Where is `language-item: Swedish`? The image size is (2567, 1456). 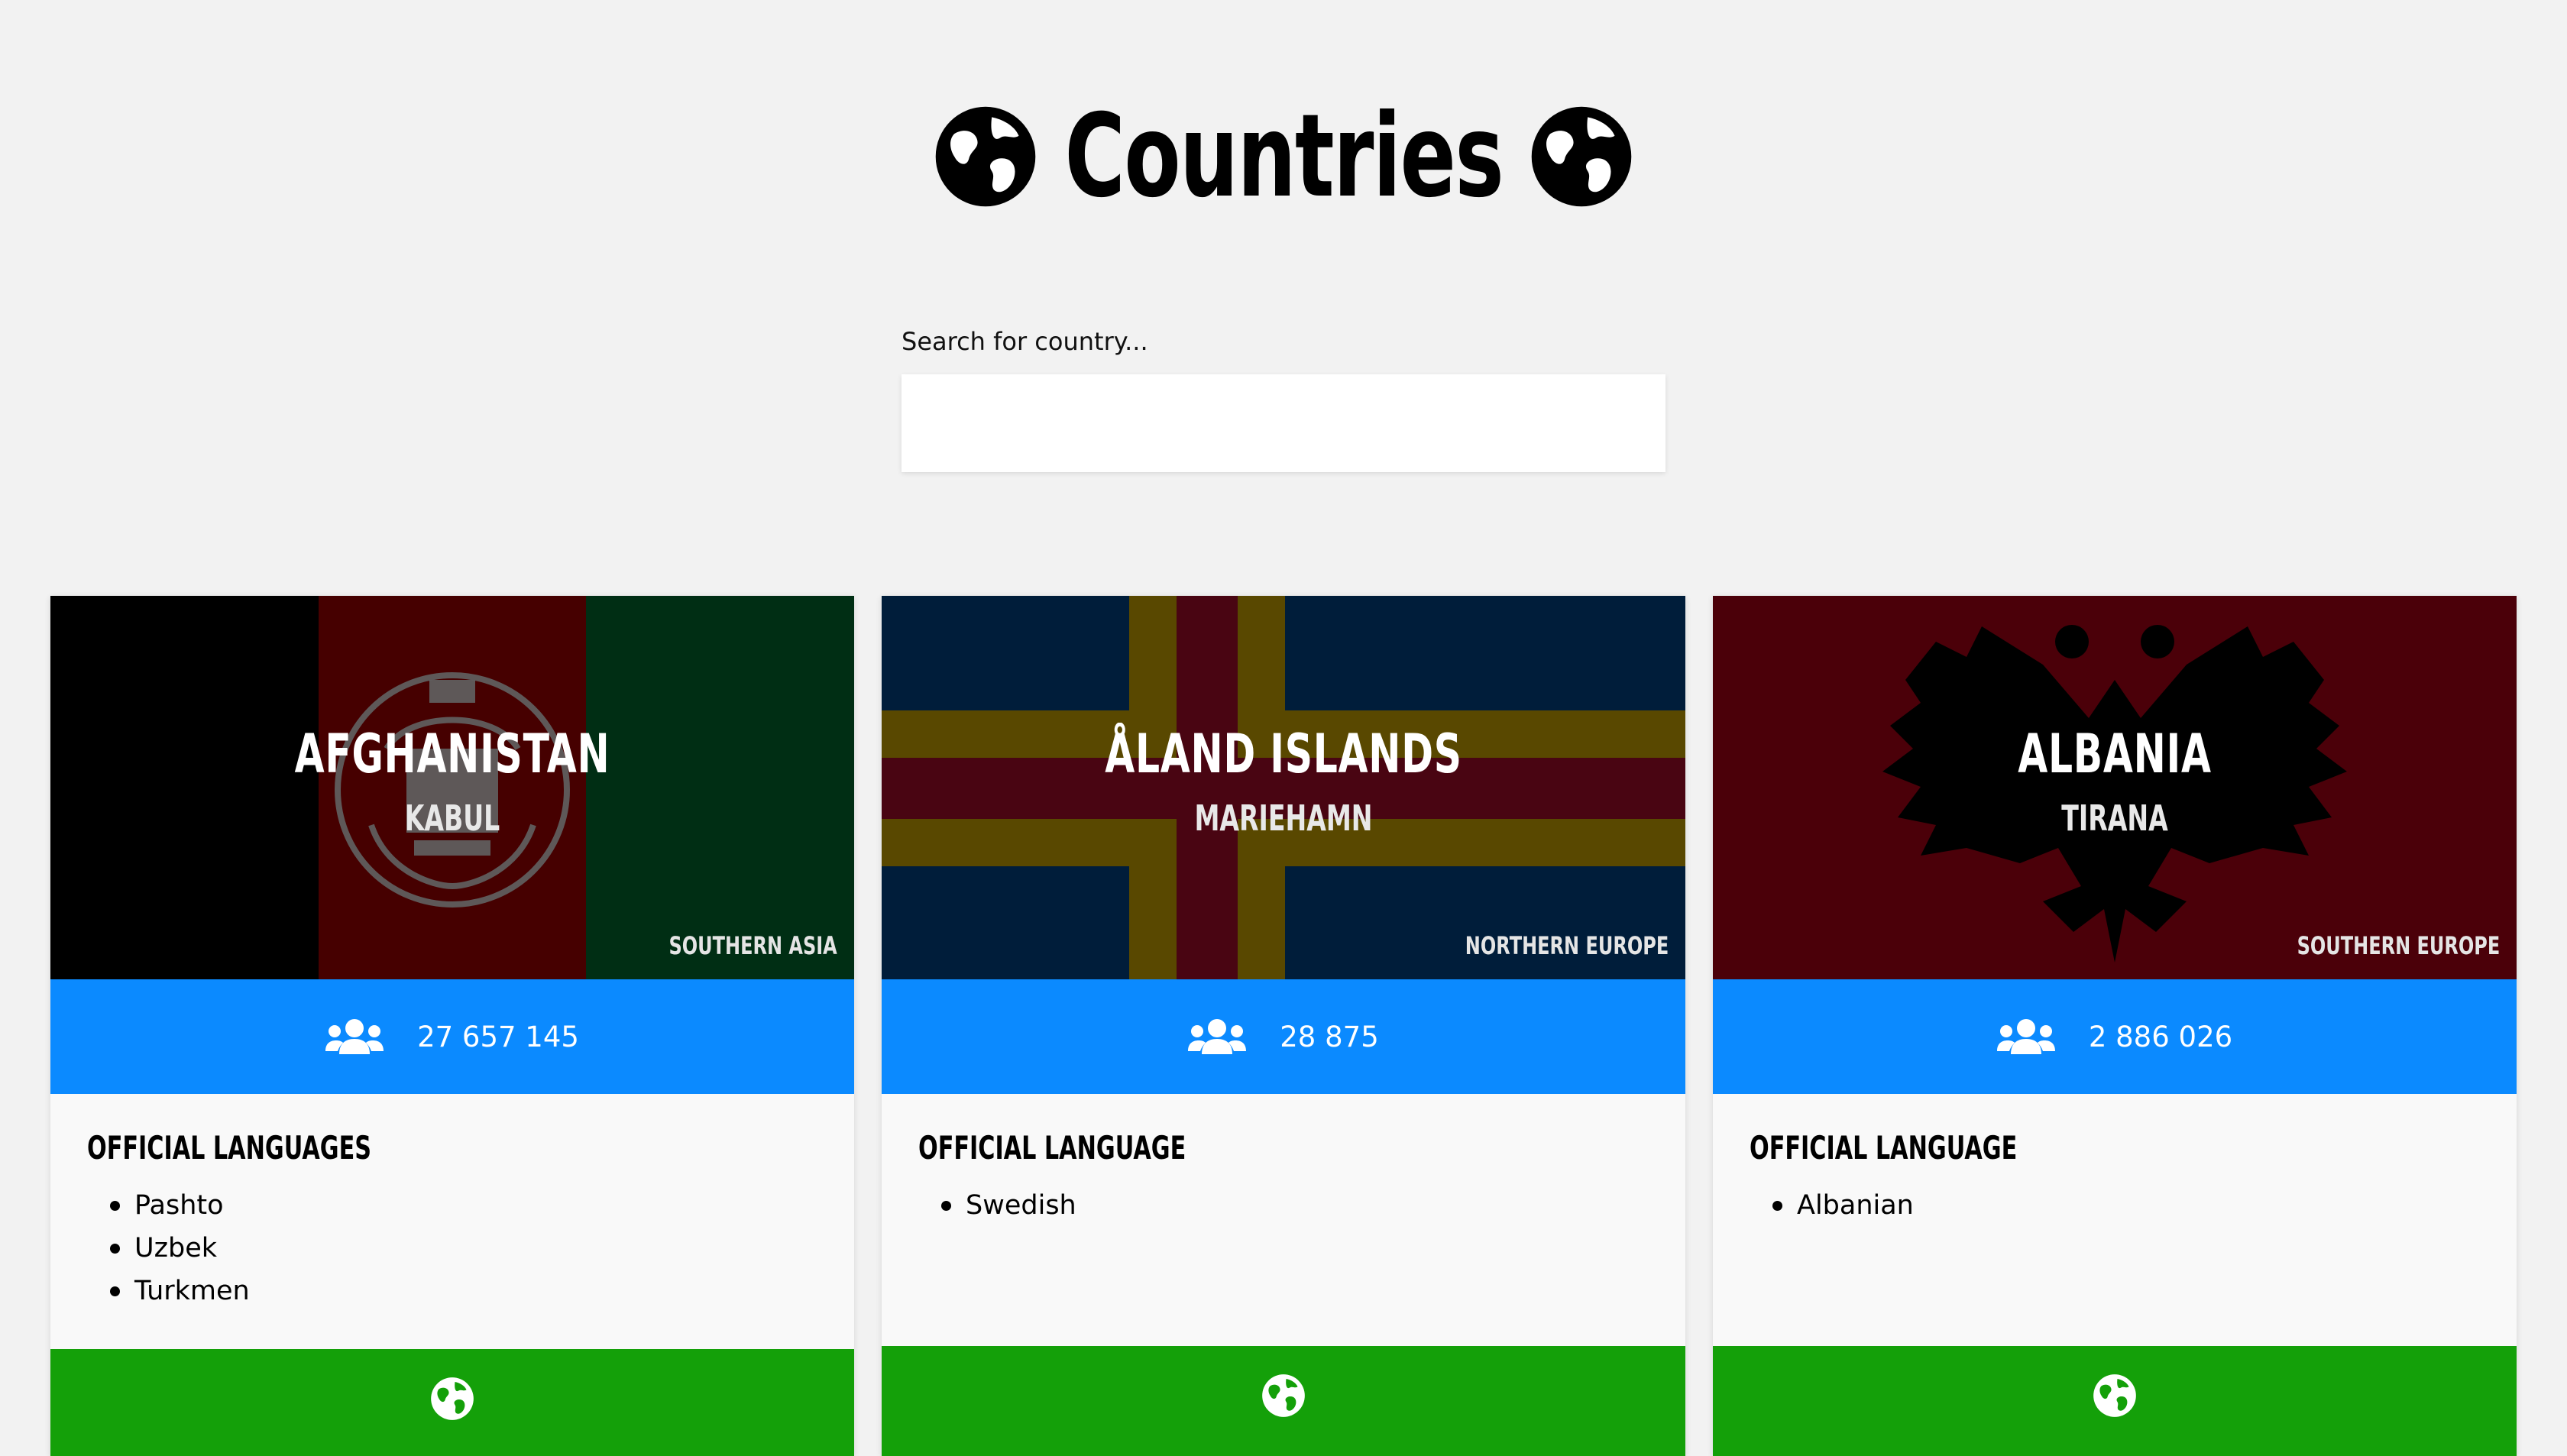
language-item: Swedish is located at coordinates (997, 1205).